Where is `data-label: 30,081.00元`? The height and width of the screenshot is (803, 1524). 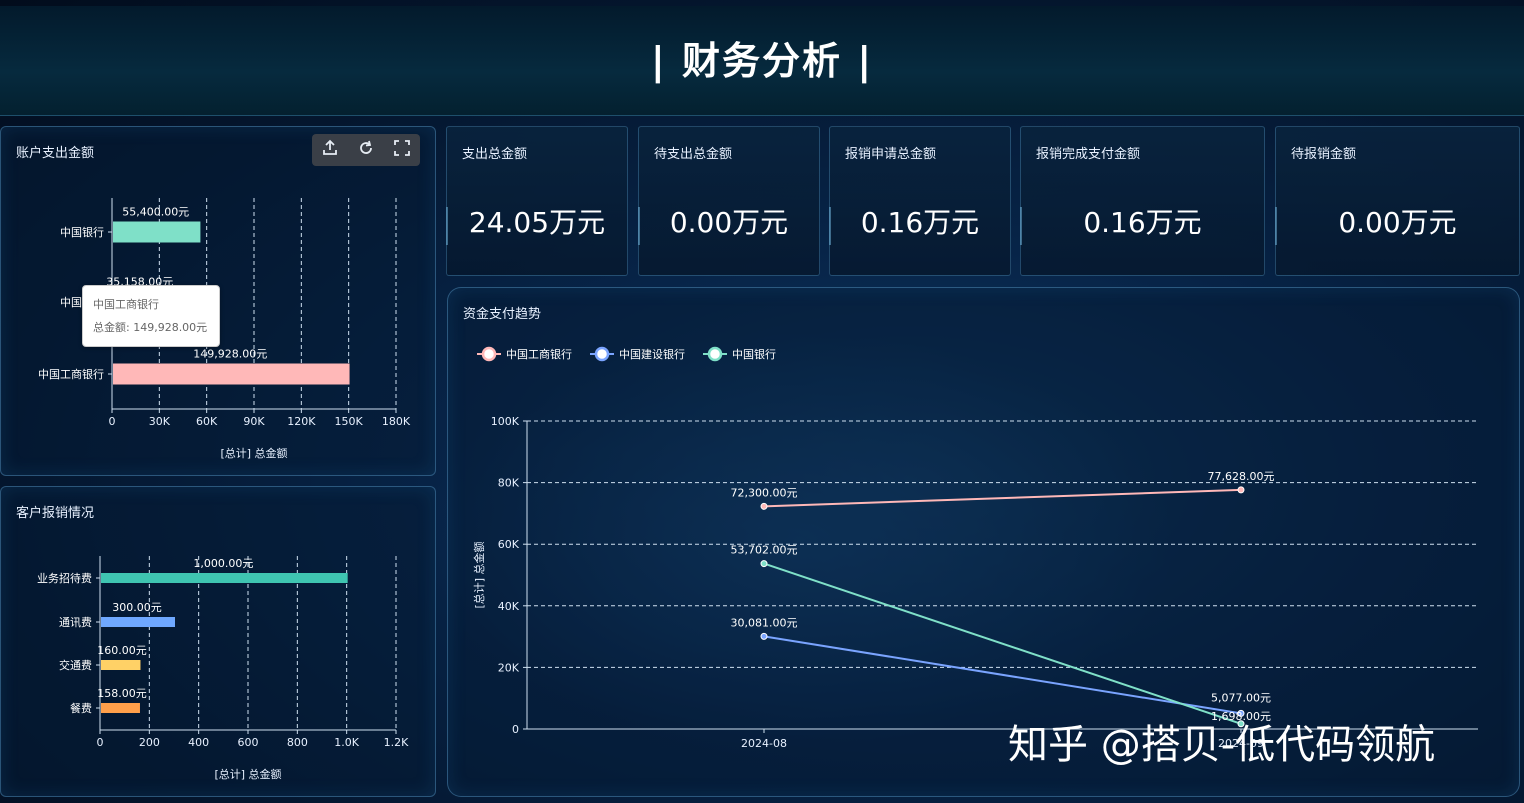
data-label: 30,081.00元 is located at coordinates (764, 622).